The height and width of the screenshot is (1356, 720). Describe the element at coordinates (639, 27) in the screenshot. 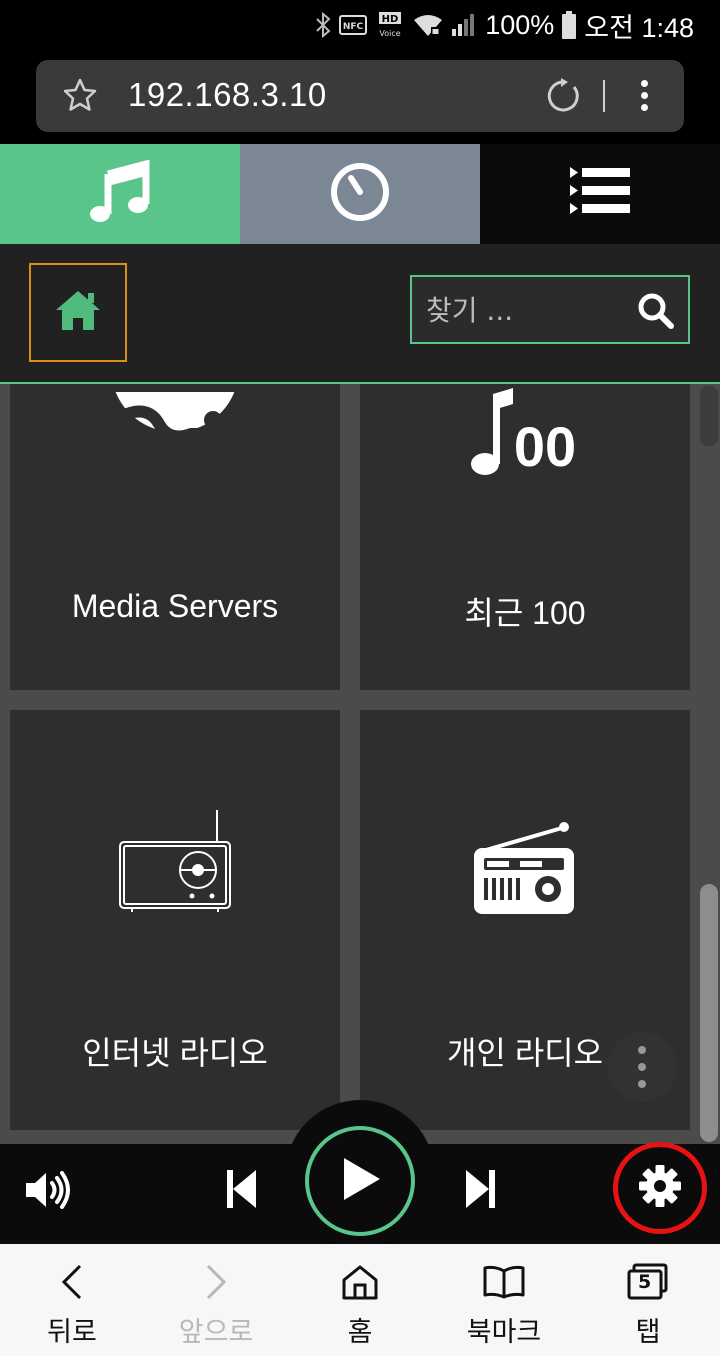

I see `clock: 오전 1:48` at that location.